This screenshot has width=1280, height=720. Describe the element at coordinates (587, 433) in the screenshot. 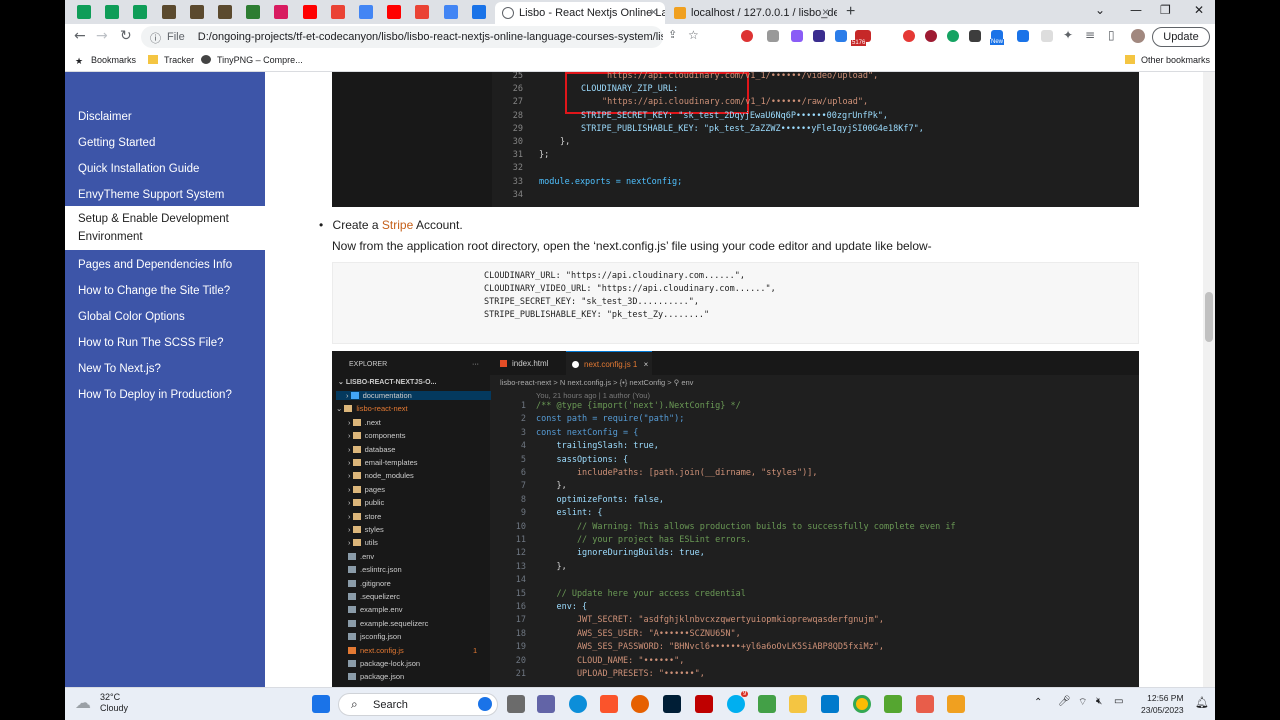

I see `code-line: const nextConfig = {` at that location.